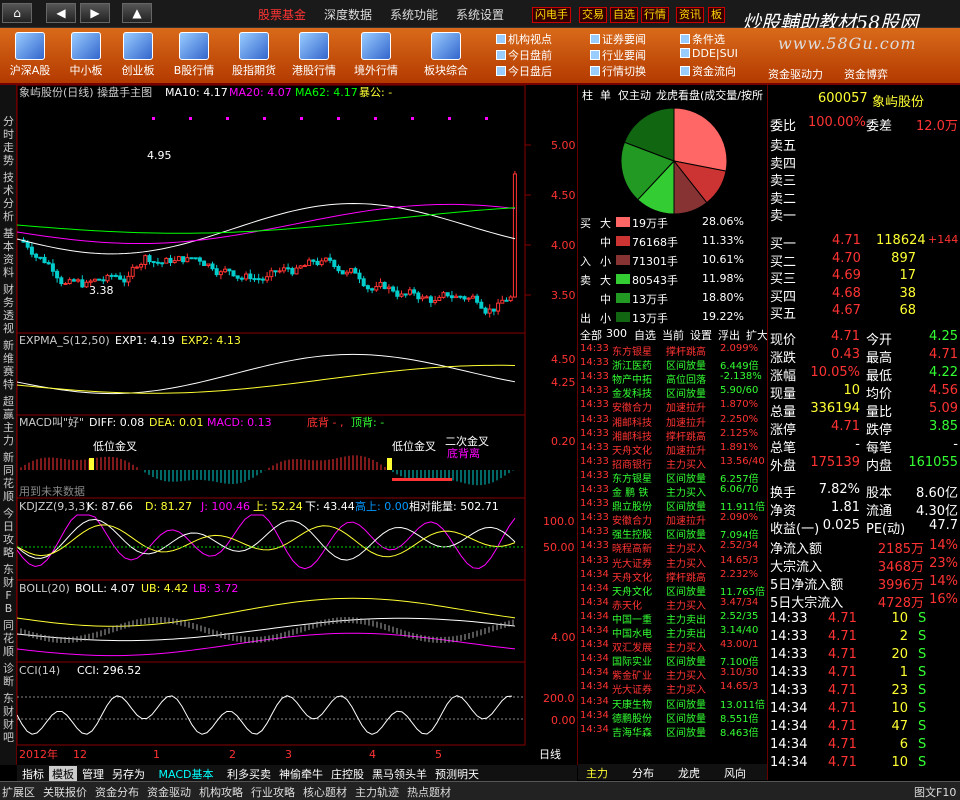 The image size is (960, 800). Describe the element at coordinates (618, 39) in the screenshot. I see `toolbar-link: 证券要闻` at that location.